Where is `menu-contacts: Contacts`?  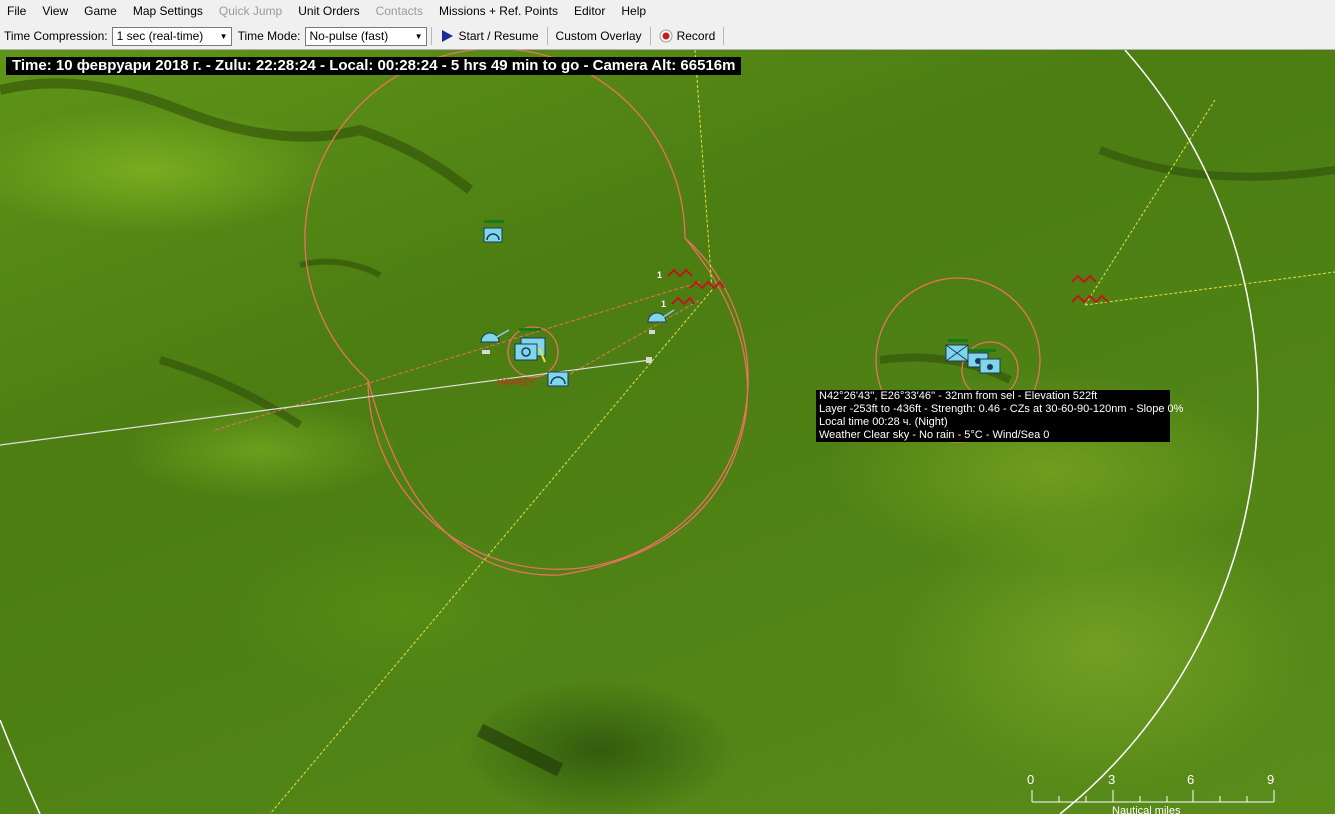 menu-contacts: Contacts is located at coordinates (400, 11).